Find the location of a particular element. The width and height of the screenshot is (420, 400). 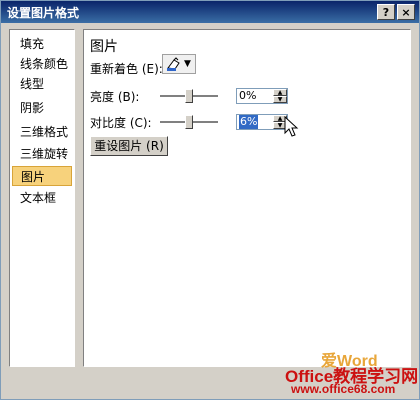

recolor-label: 重新着色 (E): is located at coordinates (126, 69).